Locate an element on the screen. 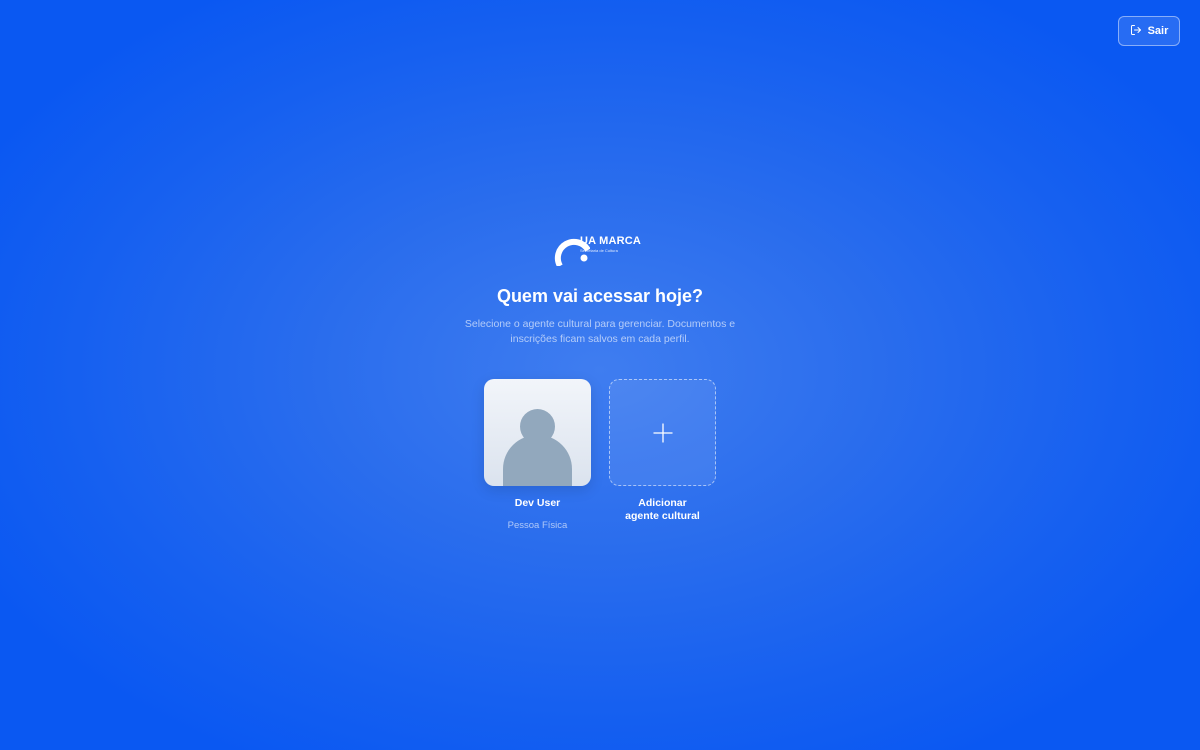  logout-label: Sair is located at coordinates (1158, 31).